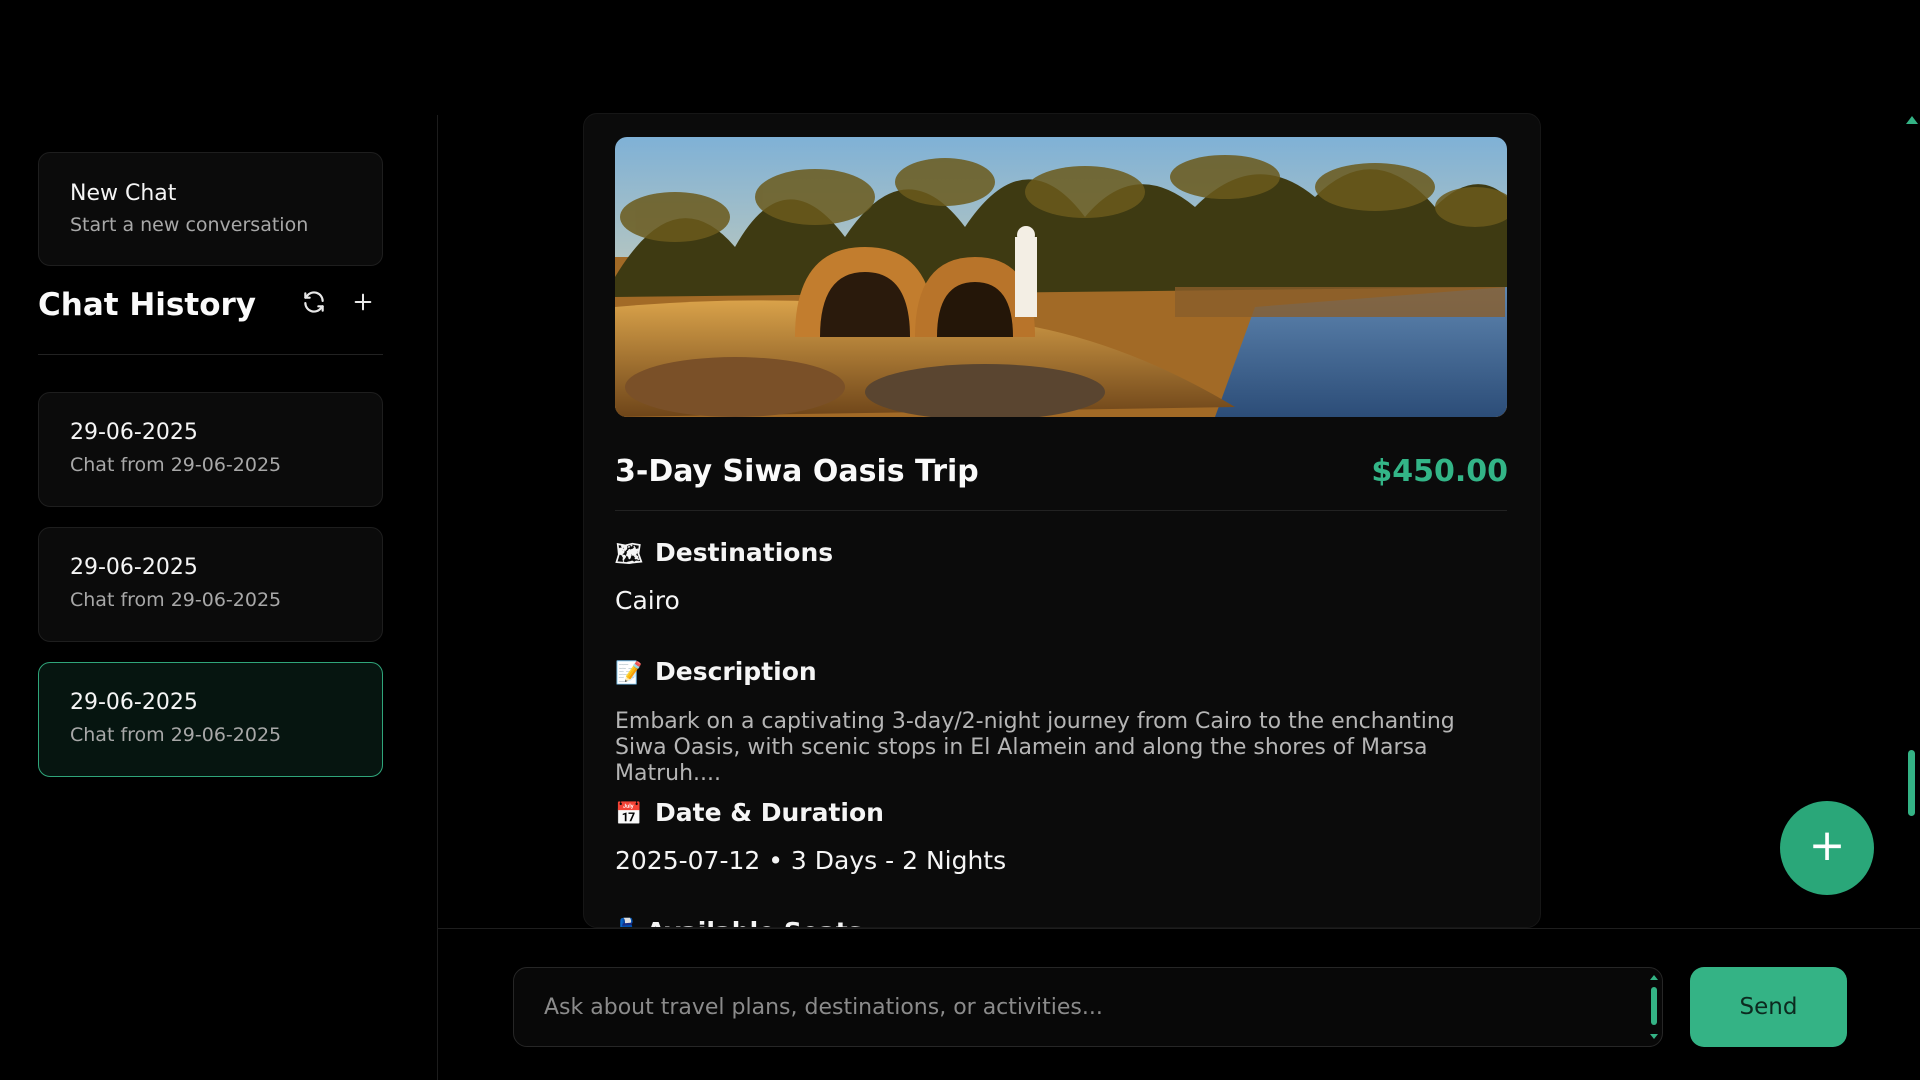 The image size is (1920, 1080). I want to click on destinations-value: Cairo, so click(647, 600).